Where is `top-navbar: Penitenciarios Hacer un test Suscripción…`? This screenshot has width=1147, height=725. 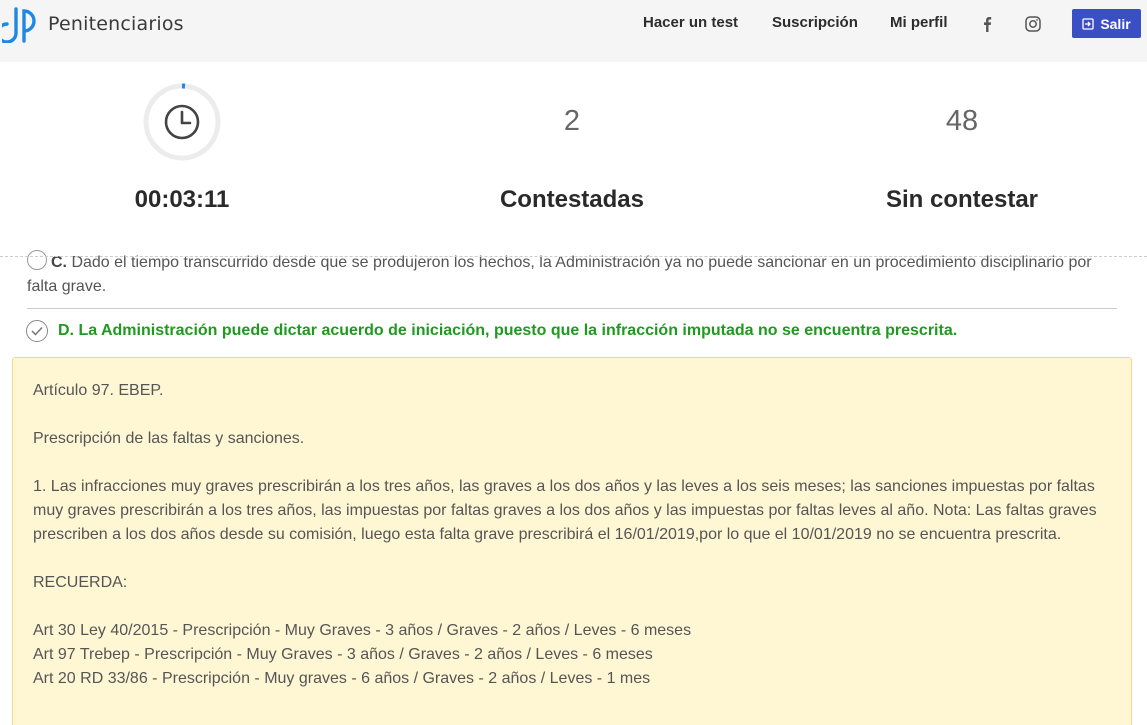 top-navbar: Penitenciarios Hacer un test Suscripción… is located at coordinates (573, 31).